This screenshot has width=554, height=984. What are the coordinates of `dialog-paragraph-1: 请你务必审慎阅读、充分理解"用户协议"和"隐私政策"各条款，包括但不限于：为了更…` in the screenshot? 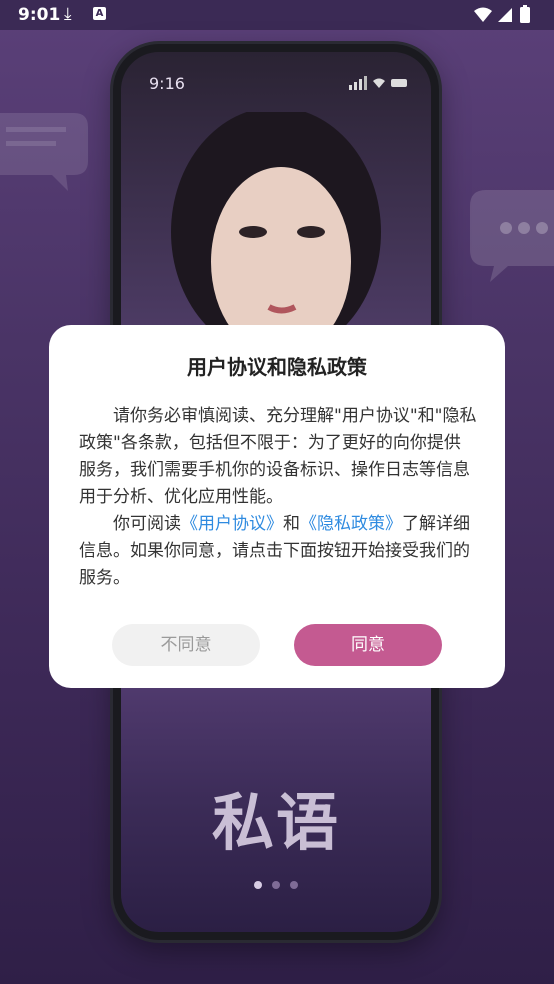 It's located at (278, 456).